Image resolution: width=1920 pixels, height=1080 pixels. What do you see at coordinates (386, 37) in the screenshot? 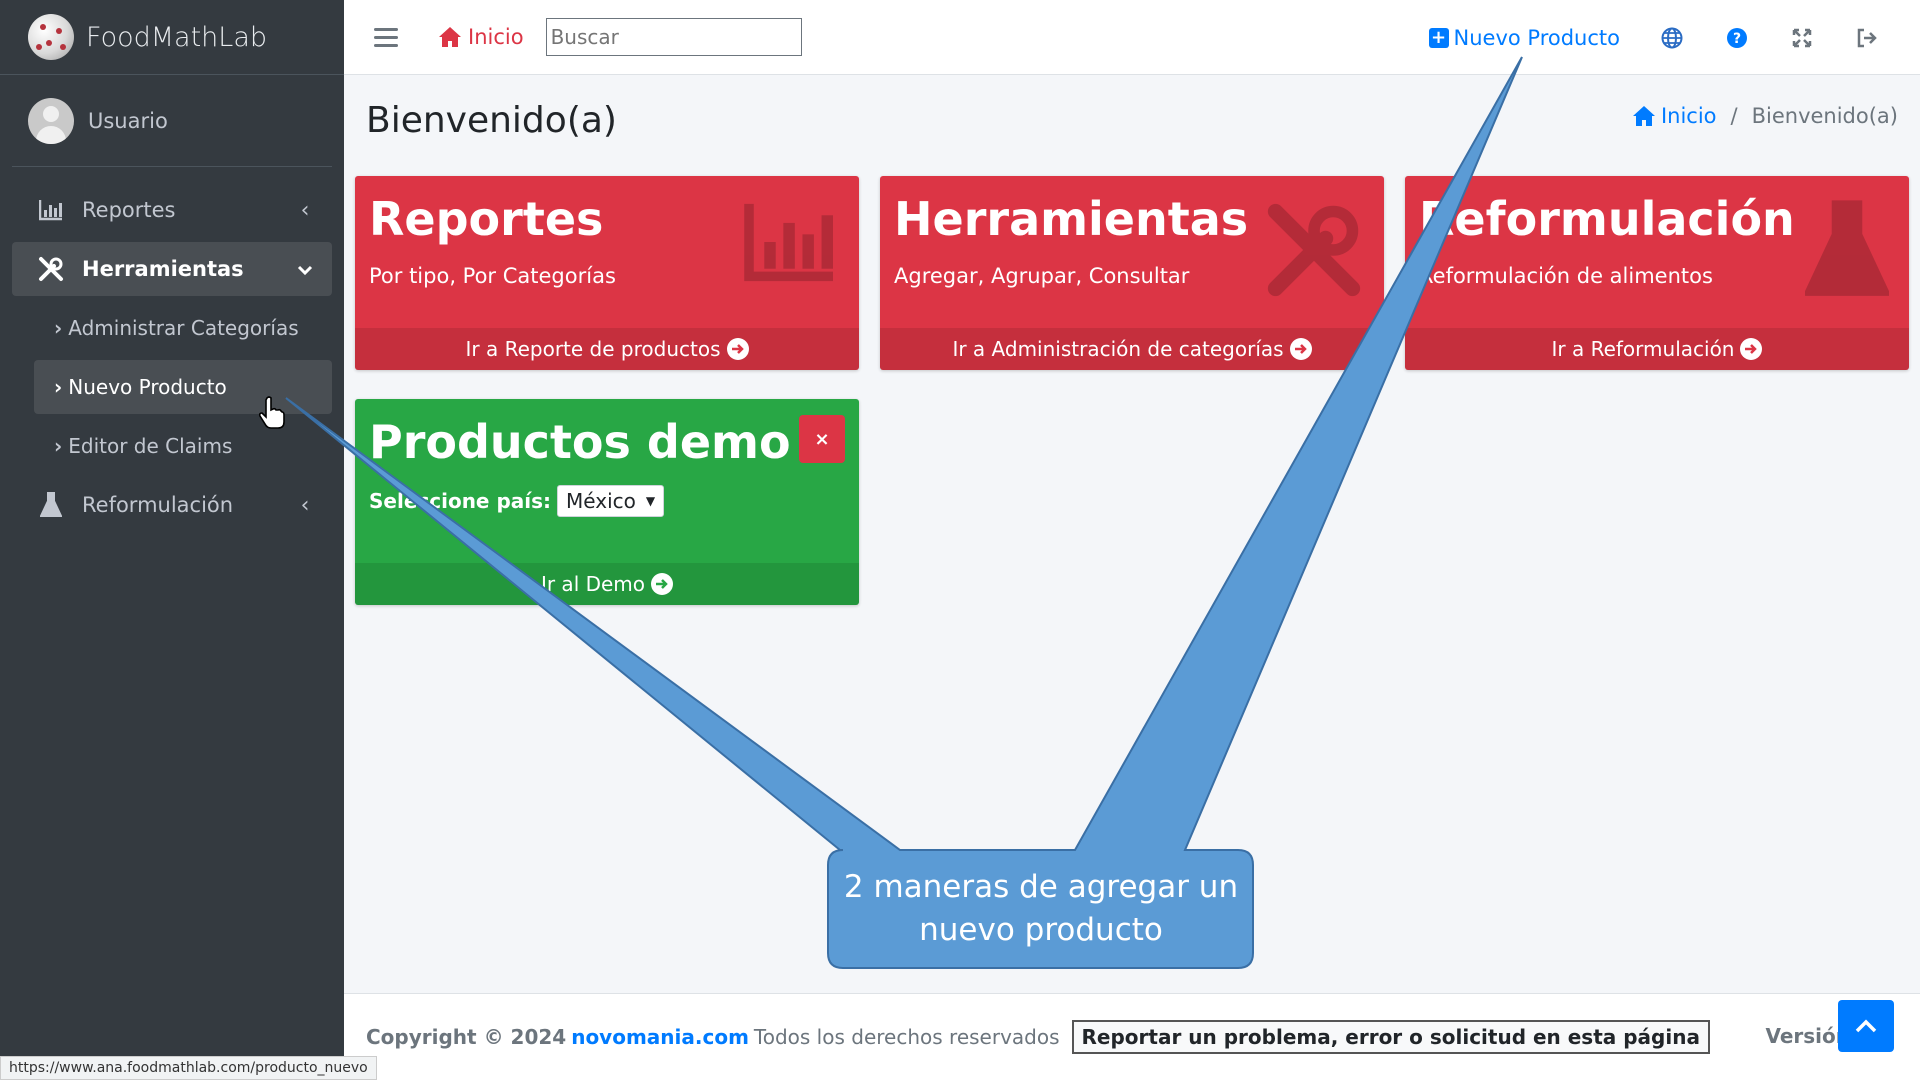
I see `menu-toggle-icon` at bounding box center [386, 37].